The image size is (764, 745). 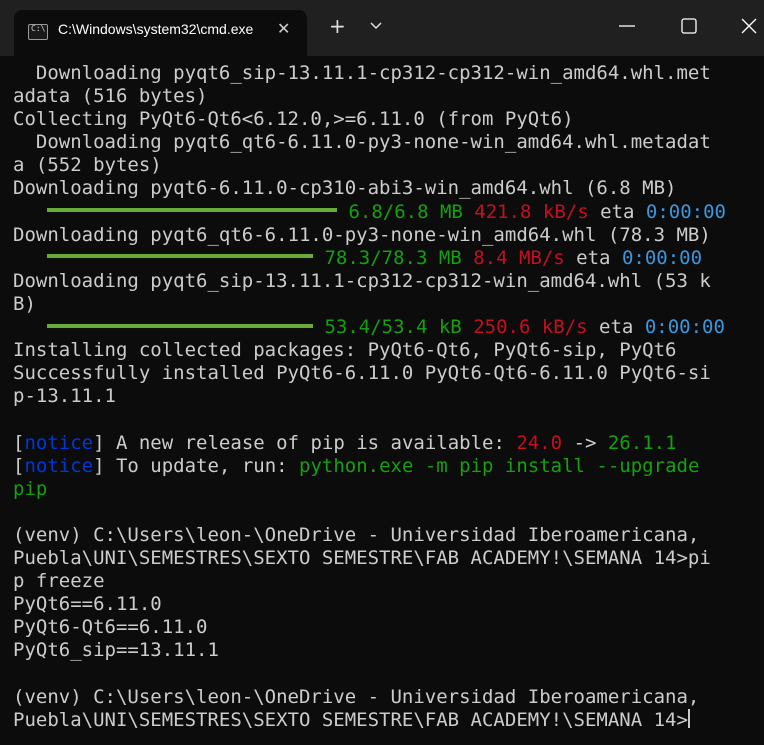 I want to click on download-speed: 8.4 MB/s, so click(x=519, y=257).